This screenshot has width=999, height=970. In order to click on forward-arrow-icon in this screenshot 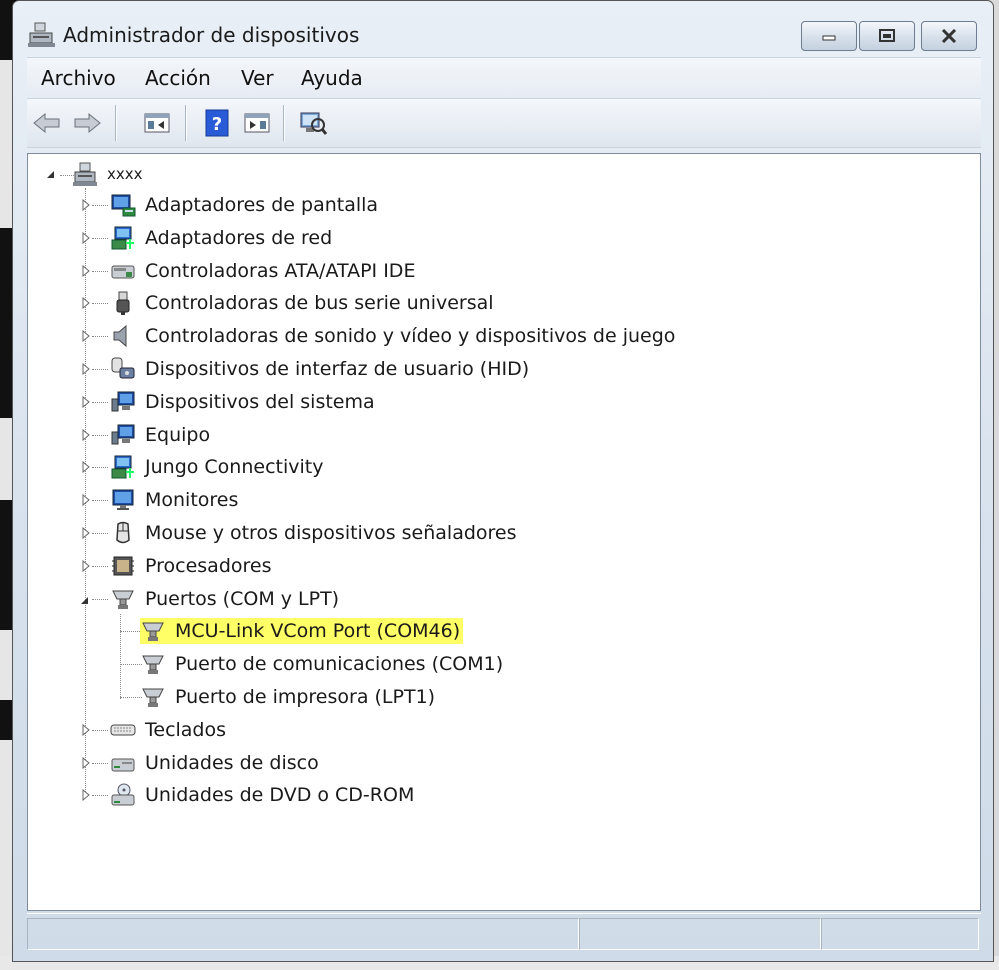, I will do `click(87, 123)`.